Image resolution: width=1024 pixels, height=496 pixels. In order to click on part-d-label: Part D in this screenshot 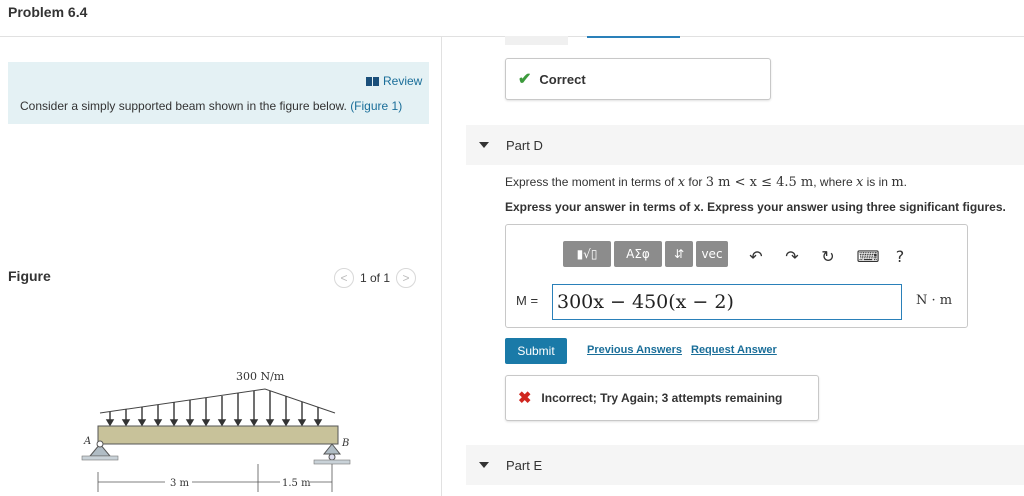, I will do `click(524, 145)`.